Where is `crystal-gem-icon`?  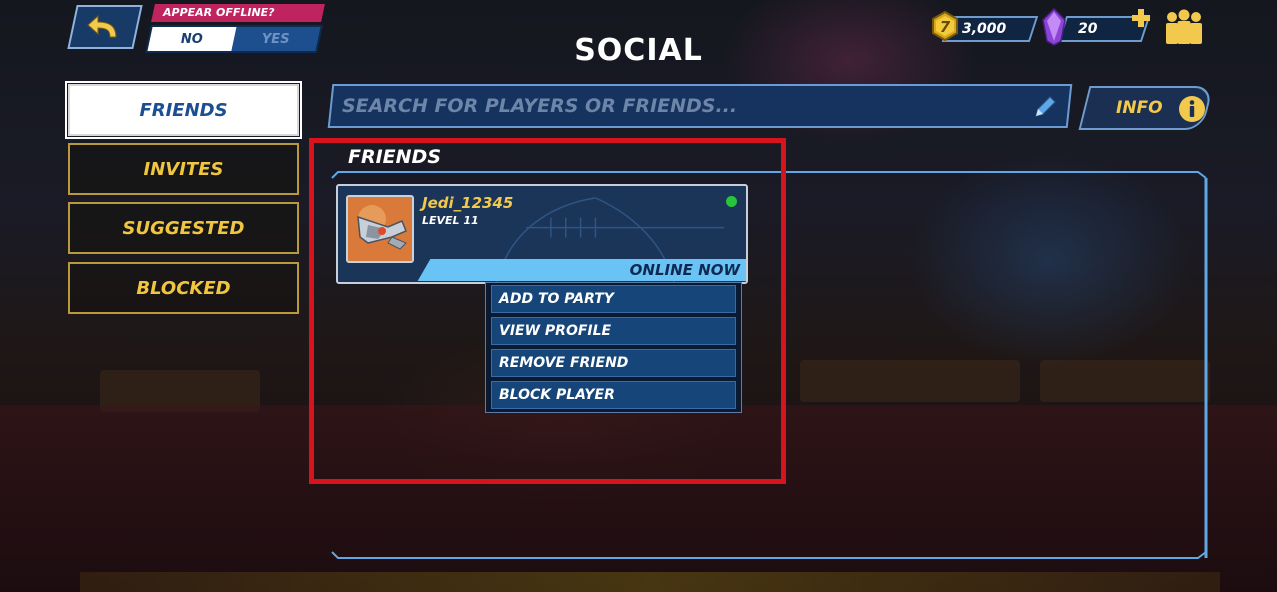
crystal-gem-icon is located at coordinates (1054, 27).